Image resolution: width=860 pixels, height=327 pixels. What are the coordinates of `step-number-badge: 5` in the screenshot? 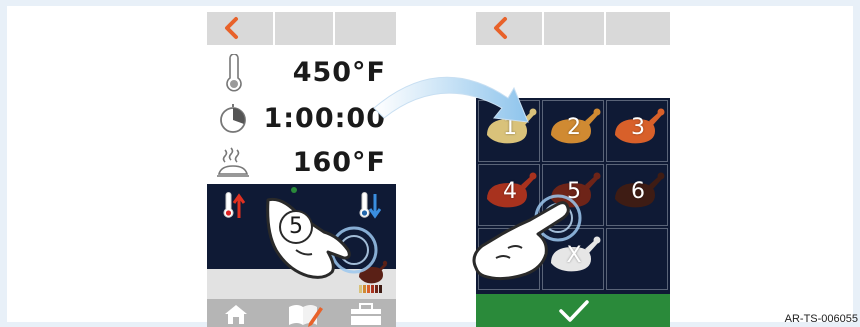 It's located at (296, 227).